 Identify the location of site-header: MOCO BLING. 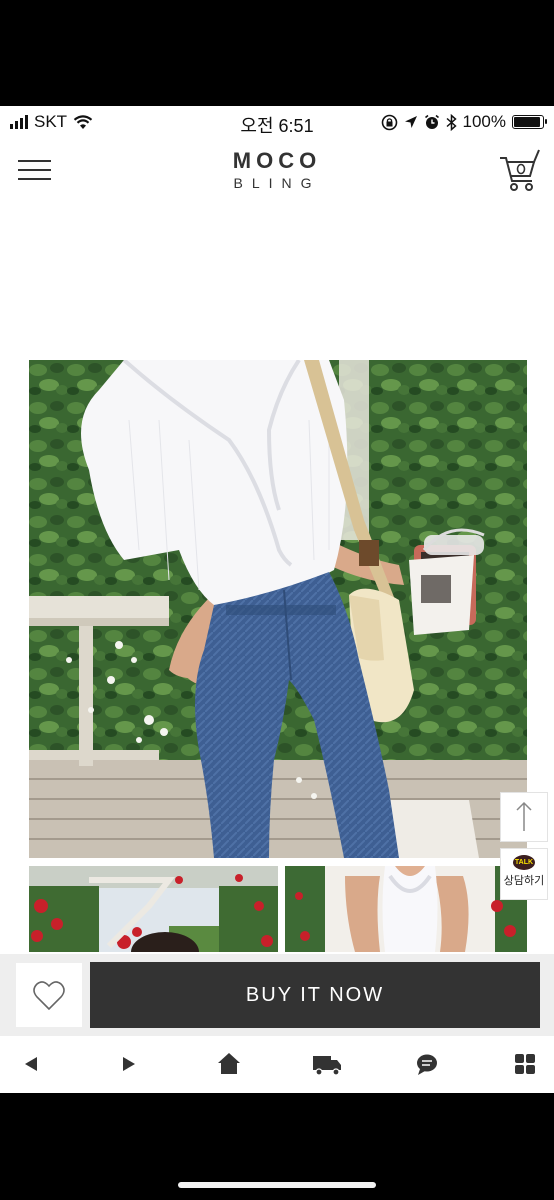
(277, 173).